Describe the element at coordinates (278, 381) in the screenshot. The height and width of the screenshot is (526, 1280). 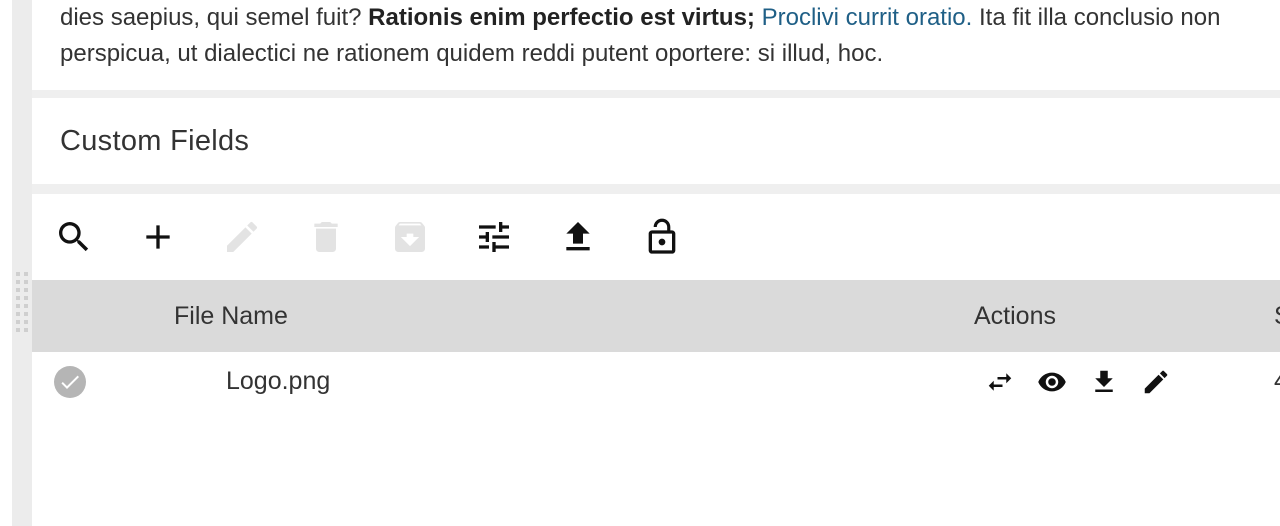
I see `file-name-cell: Logo.png` at that location.